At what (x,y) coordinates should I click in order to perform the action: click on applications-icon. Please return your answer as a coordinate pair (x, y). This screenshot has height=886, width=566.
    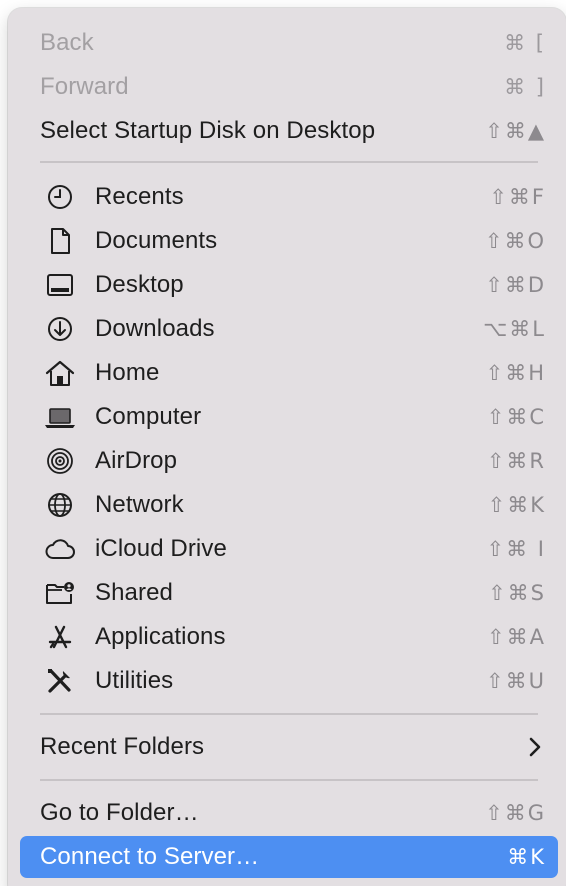
    Looking at the image, I should click on (60, 637).